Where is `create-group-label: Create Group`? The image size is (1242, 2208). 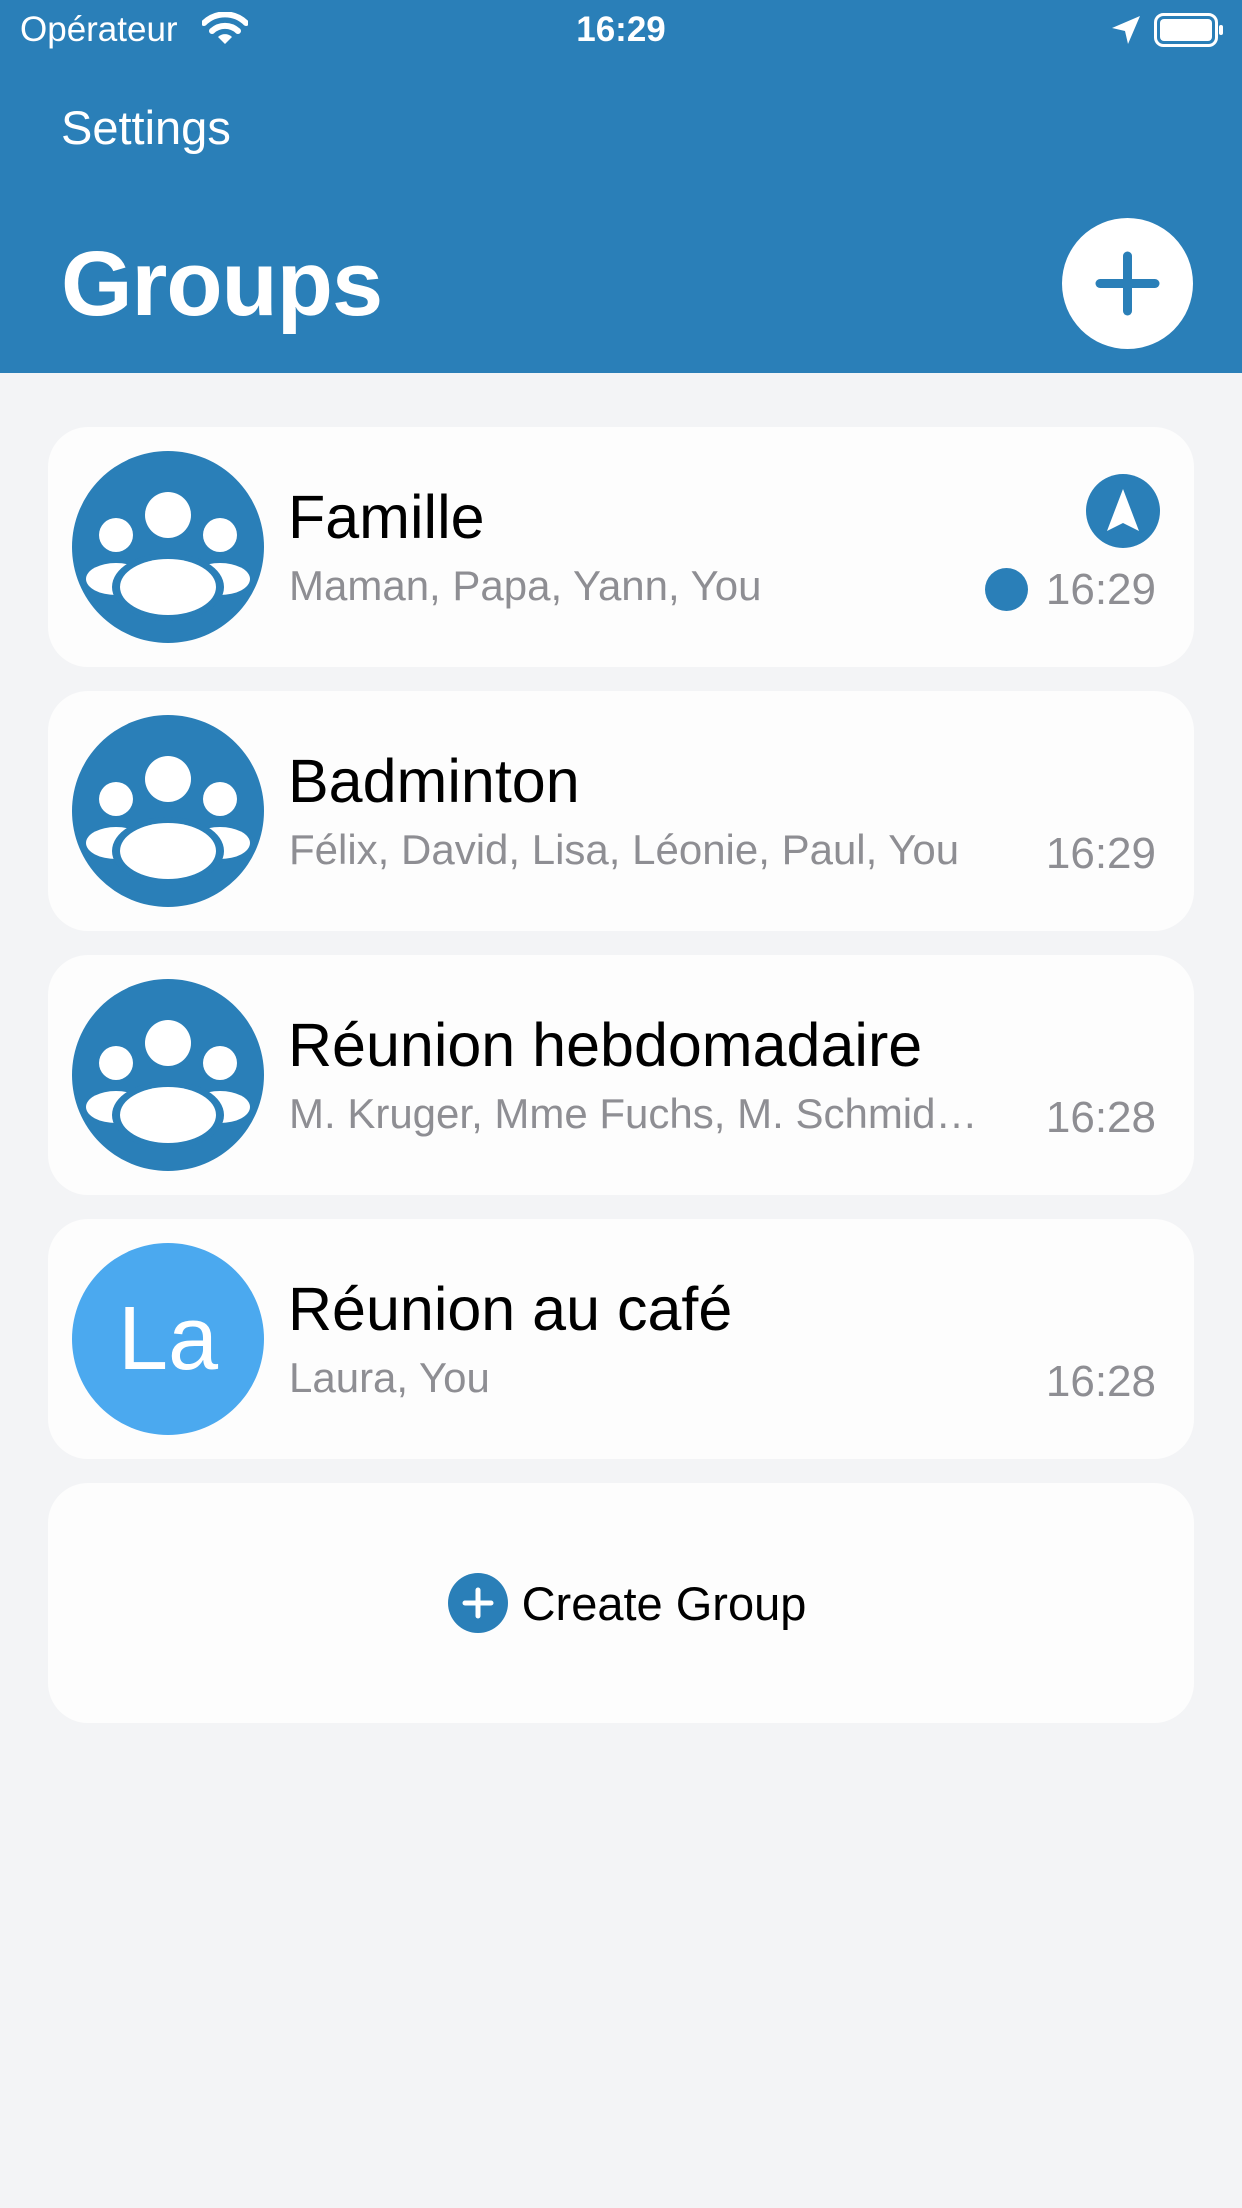 create-group-label: Create Group is located at coordinates (664, 1603).